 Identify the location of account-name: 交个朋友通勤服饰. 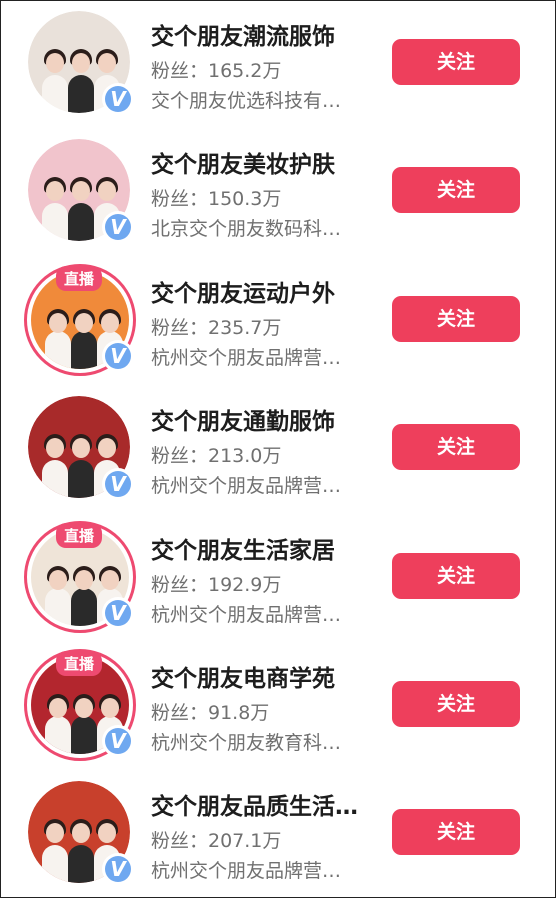
(261, 419).